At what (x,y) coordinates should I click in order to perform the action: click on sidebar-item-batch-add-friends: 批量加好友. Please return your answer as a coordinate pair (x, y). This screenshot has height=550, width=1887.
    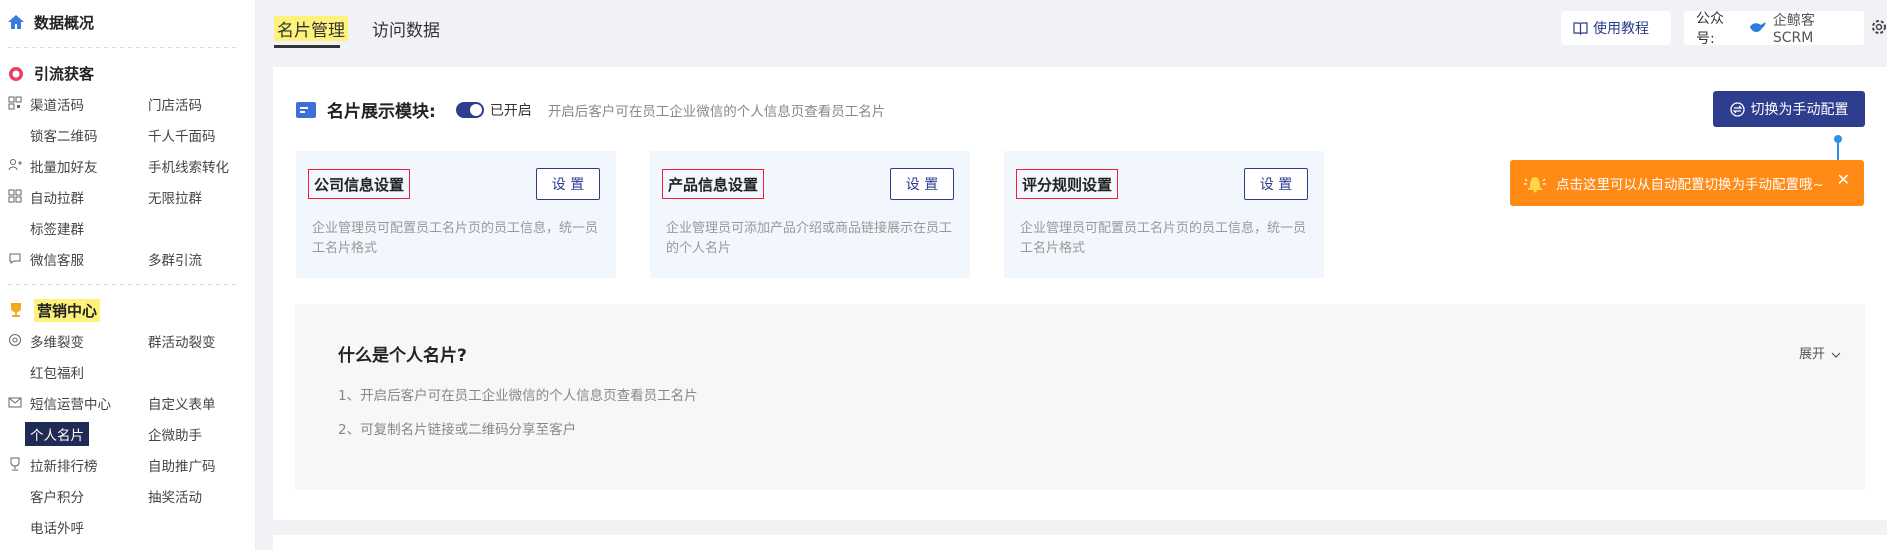
    Looking at the image, I should click on (74, 165).